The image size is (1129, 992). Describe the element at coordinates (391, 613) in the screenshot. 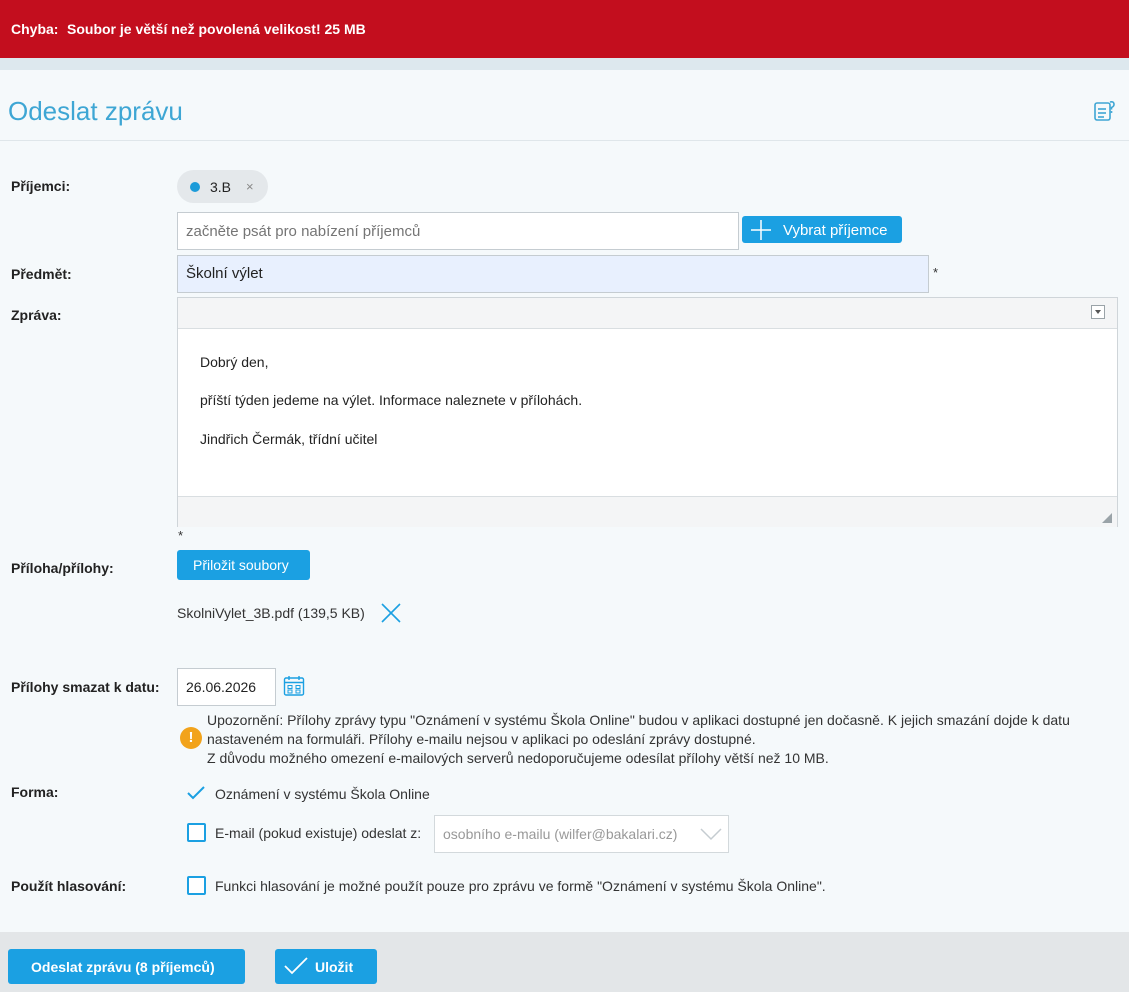

I see `remove-file-icon` at that location.